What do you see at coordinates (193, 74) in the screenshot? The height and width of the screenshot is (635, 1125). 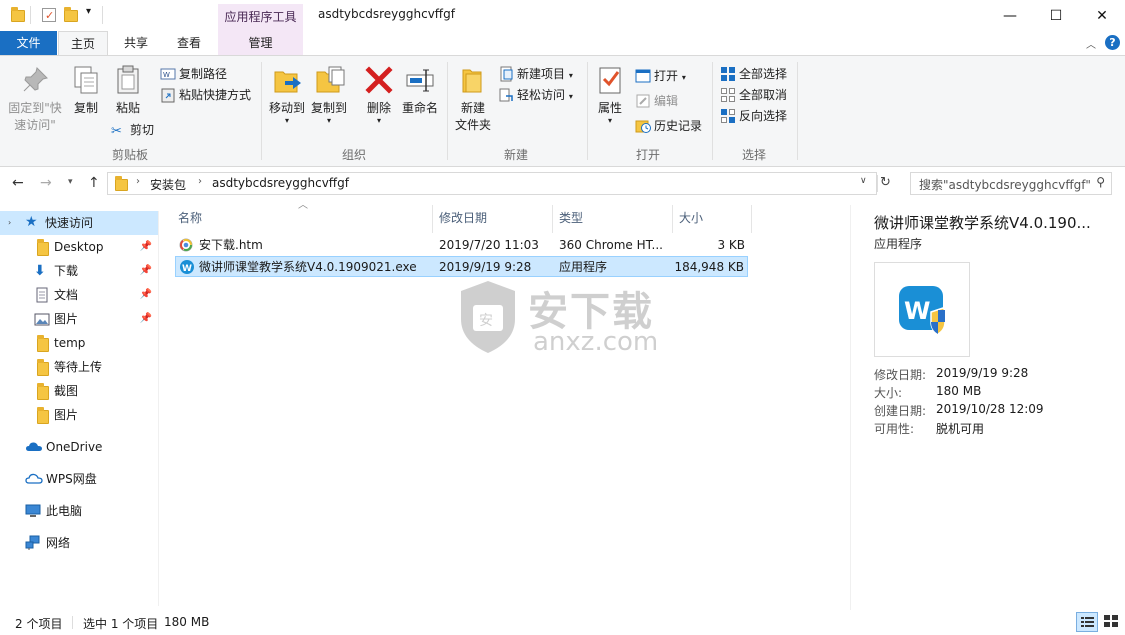 I see `copy-path-button: W 复制路径` at bounding box center [193, 74].